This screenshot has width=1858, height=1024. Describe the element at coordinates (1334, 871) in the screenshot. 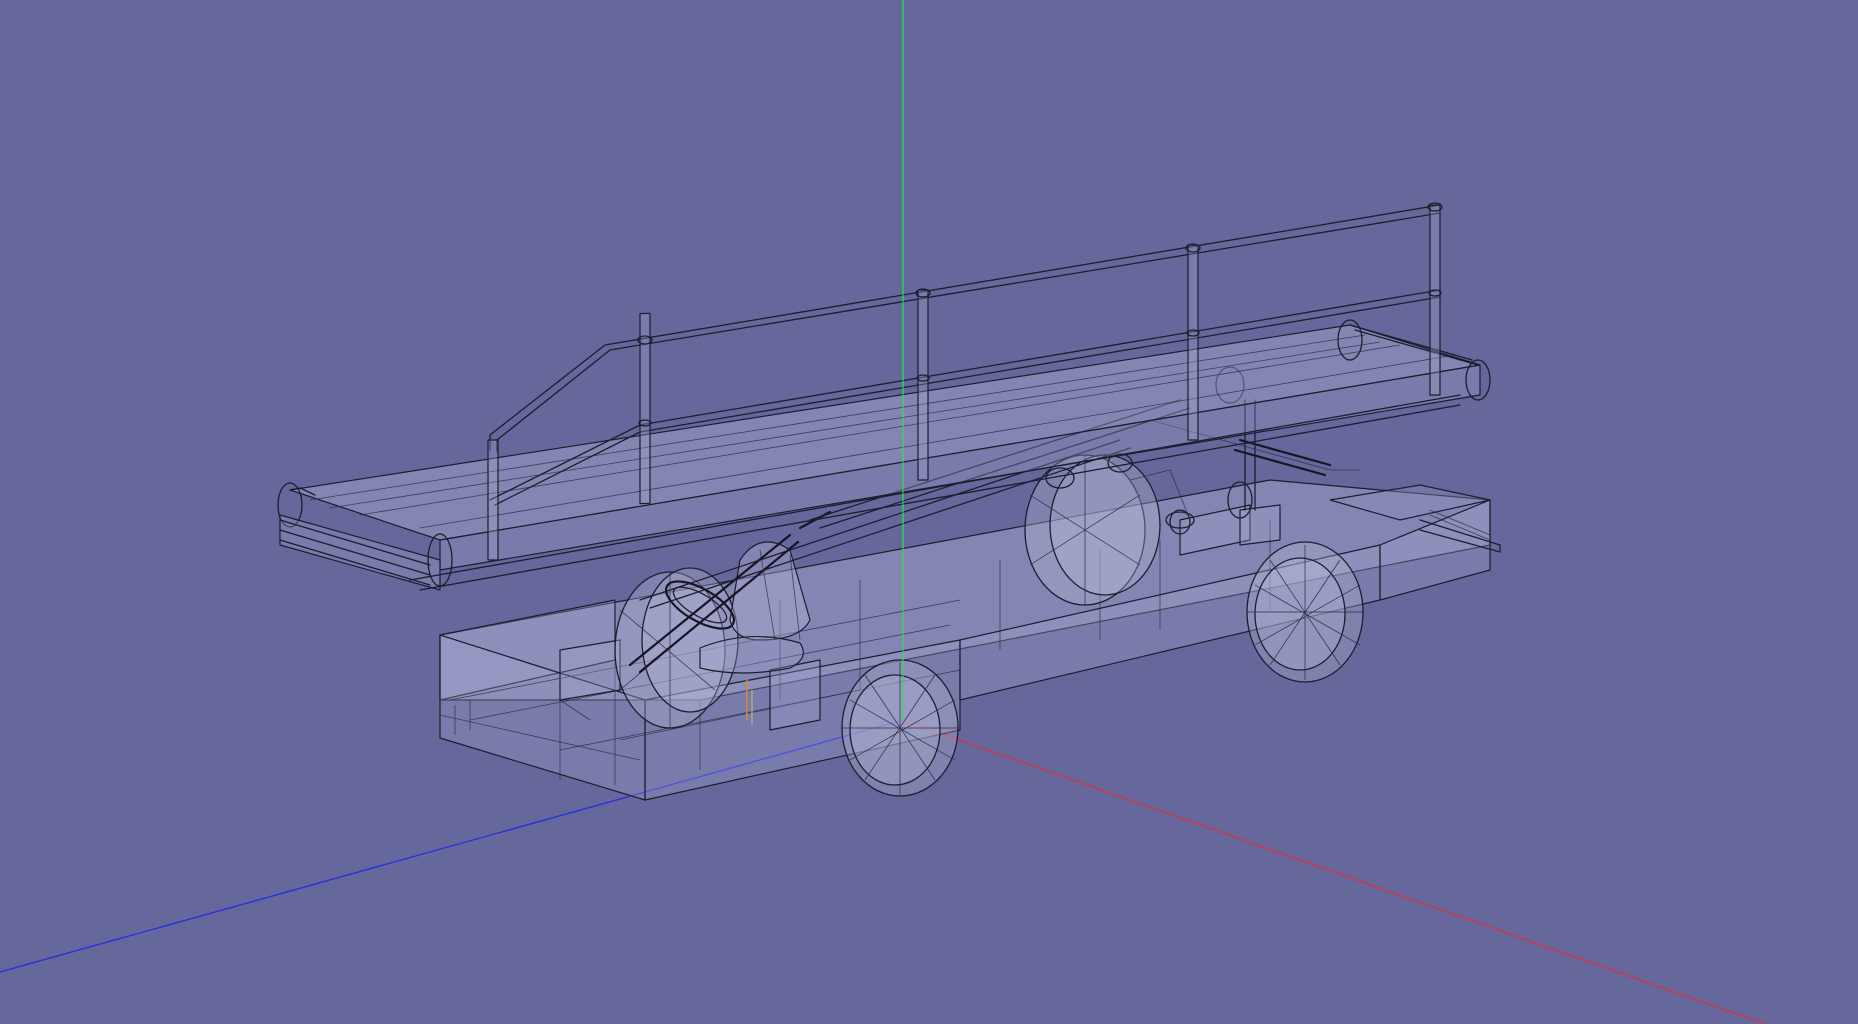

I see `x-axis` at that location.